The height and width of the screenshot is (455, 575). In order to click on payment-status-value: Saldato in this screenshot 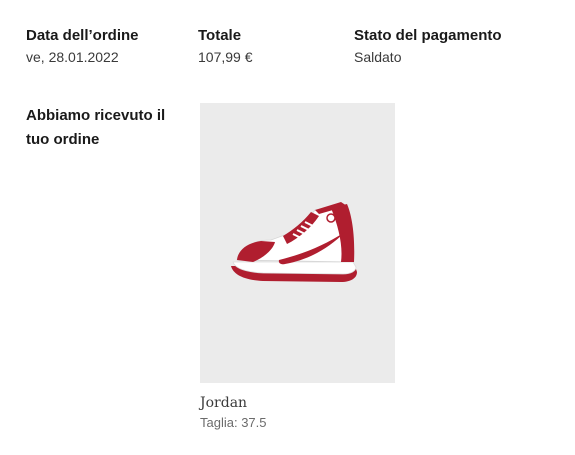, I will do `click(378, 57)`.